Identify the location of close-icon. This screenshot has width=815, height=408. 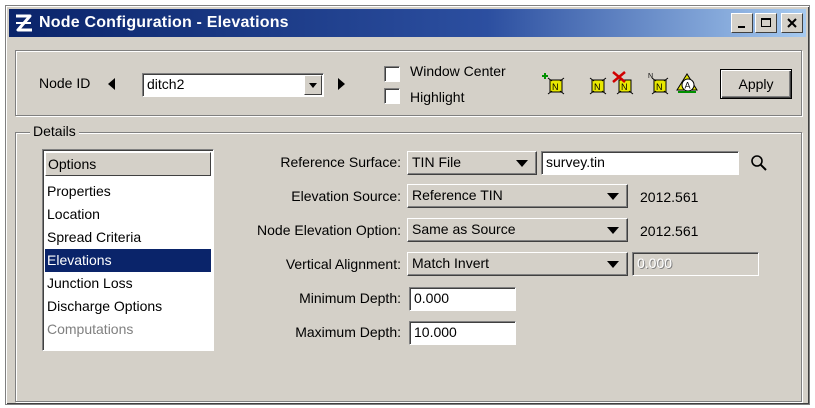
(792, 23).